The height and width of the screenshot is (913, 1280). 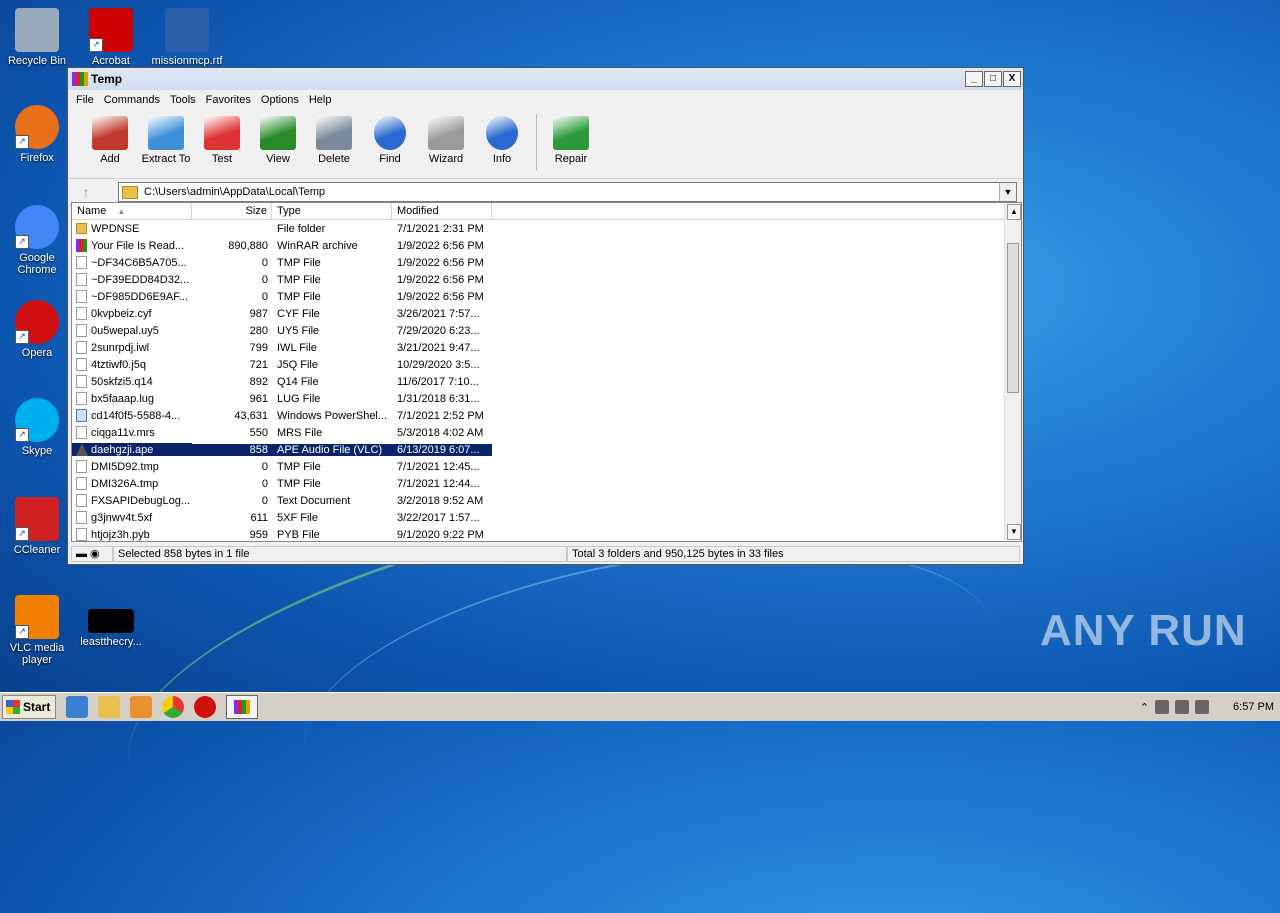 I want to click on opera-taskbar-icon, so click(x=205, y=707).